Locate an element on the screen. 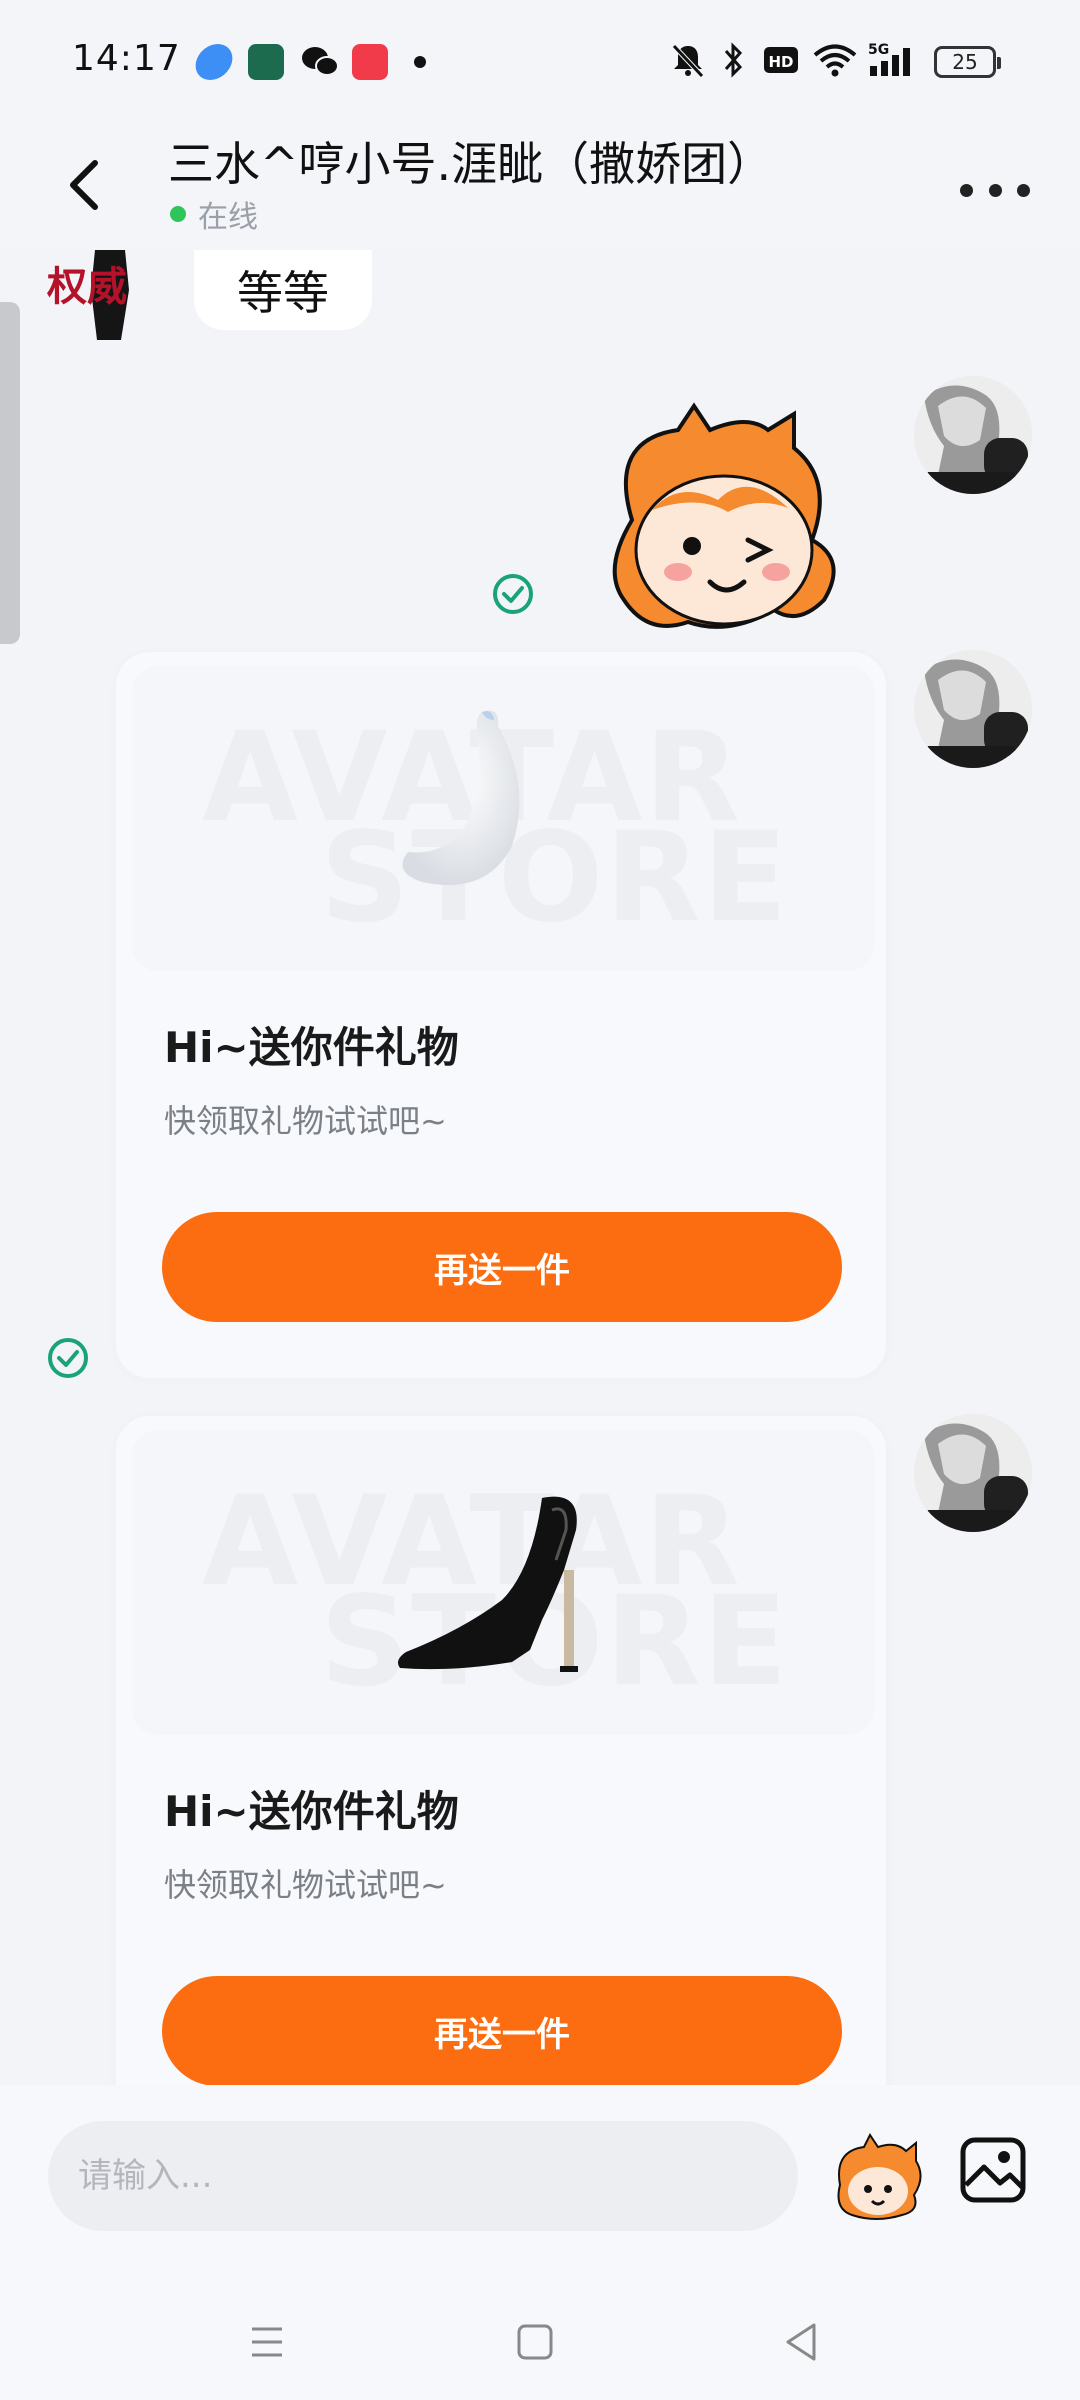 The width and height of the screenshot is (1080, 2400). incoming-message-bubble: 等等 is located at coordinates (283, 290).